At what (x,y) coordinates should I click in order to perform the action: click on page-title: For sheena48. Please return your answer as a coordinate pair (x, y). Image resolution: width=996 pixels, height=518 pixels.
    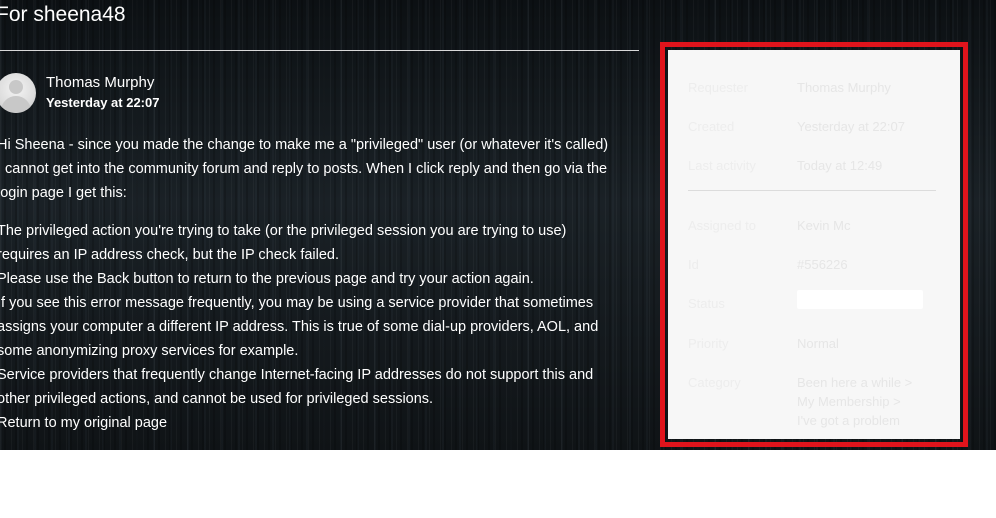
    Looking at the image, I should click on (63, 14).